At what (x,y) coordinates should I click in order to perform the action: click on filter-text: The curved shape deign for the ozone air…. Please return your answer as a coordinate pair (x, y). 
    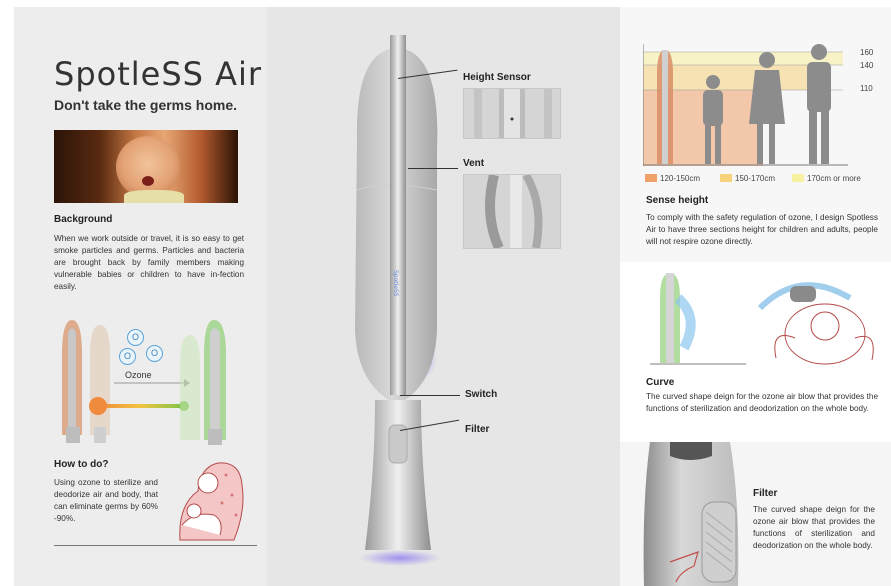
    Looking at the image, I should click on (814, 527).